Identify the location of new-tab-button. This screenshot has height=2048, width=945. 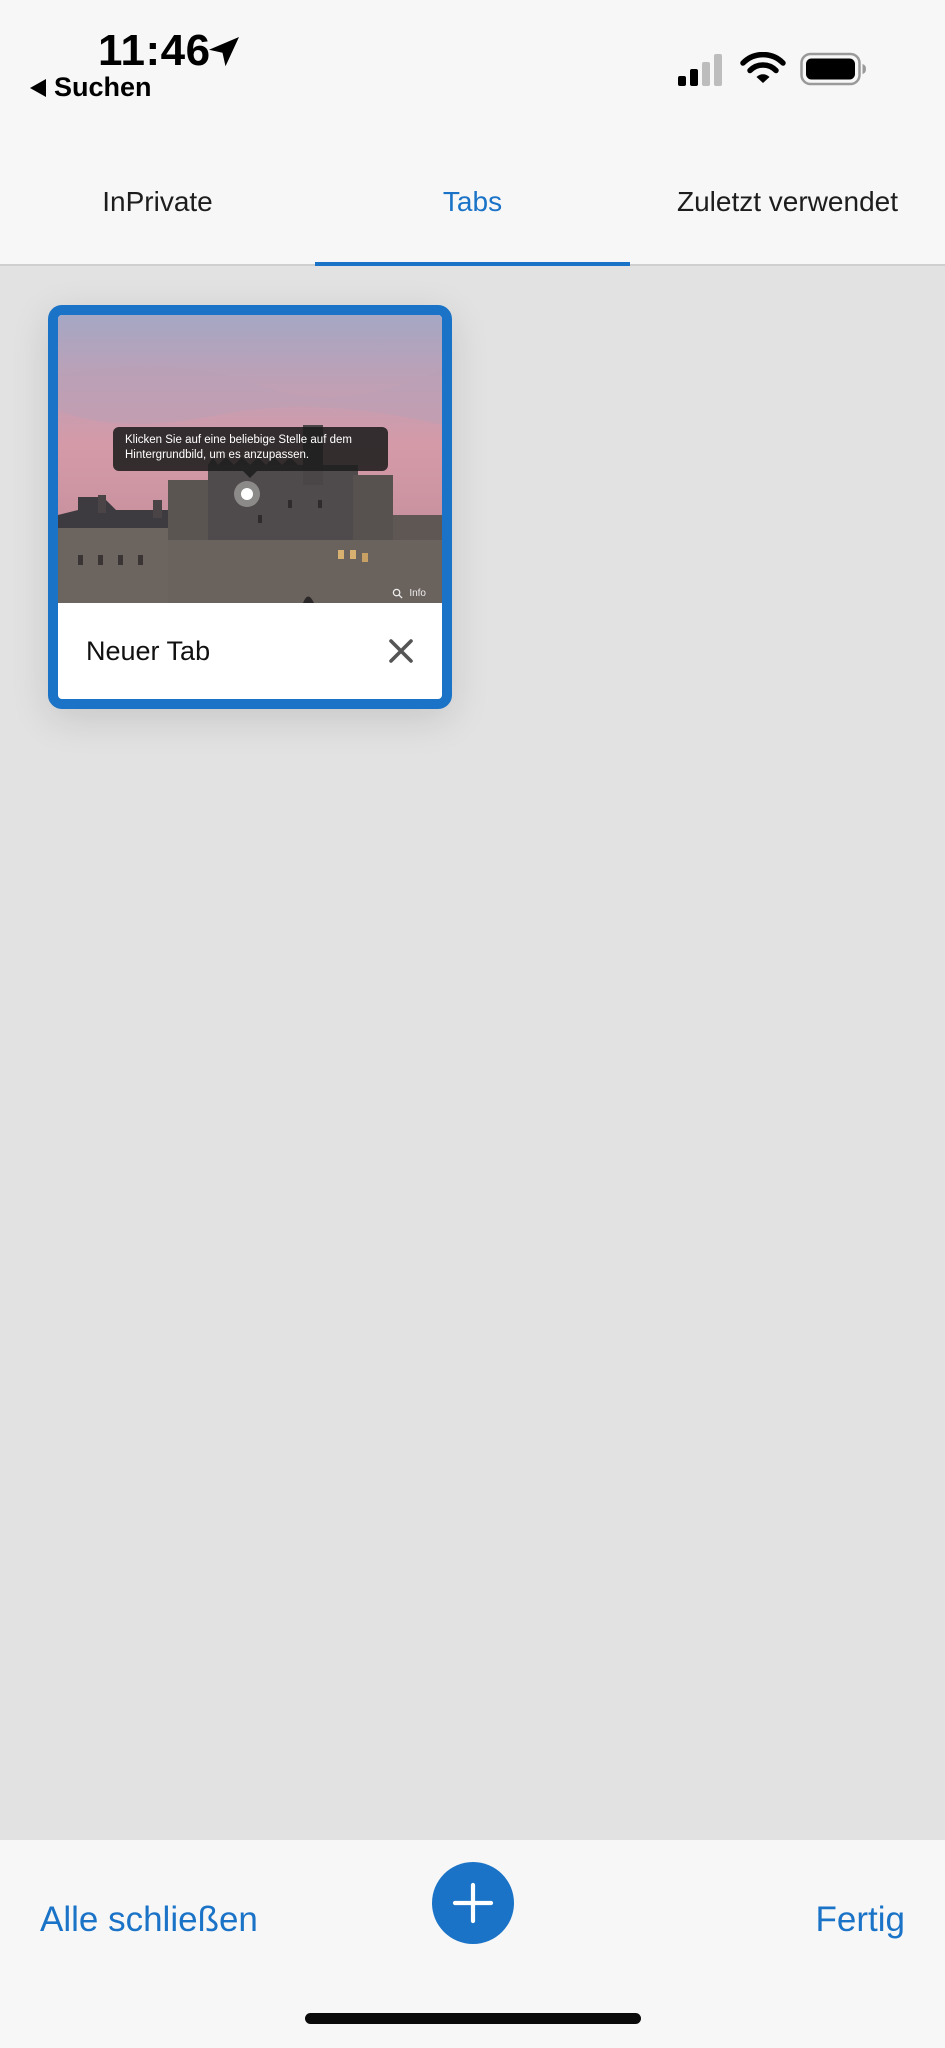
(473, 1903).